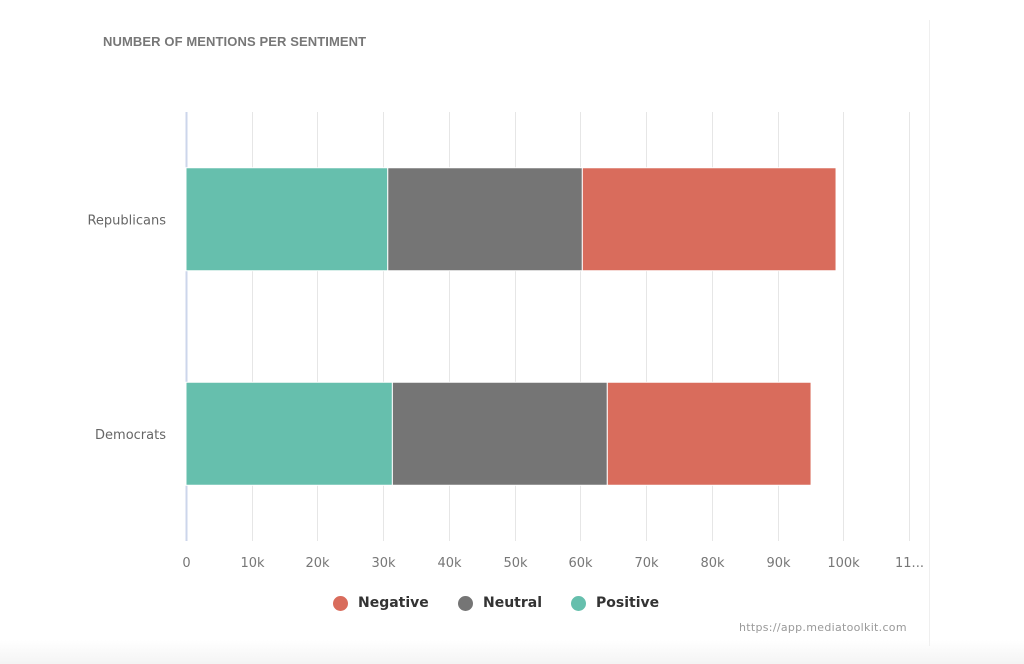 This screenshot has width=1024, height=664. Describe the element at coordinates (512, 652) in the screenshot. I see `bottom-fade` at that location.